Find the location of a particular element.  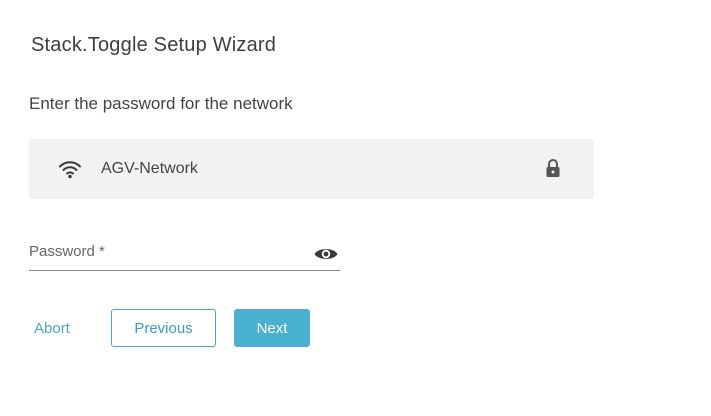

next-button: Next is located at coordinates (272, 328).